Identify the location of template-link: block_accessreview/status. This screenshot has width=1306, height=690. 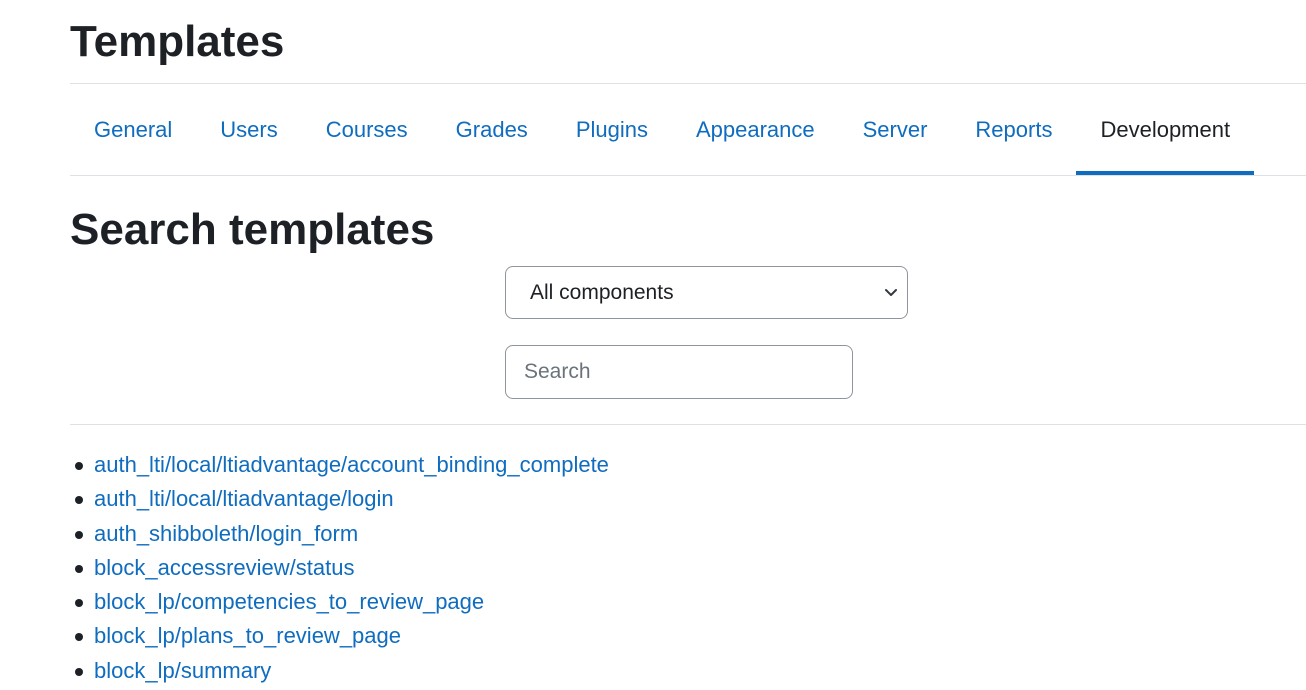
(224, 567).